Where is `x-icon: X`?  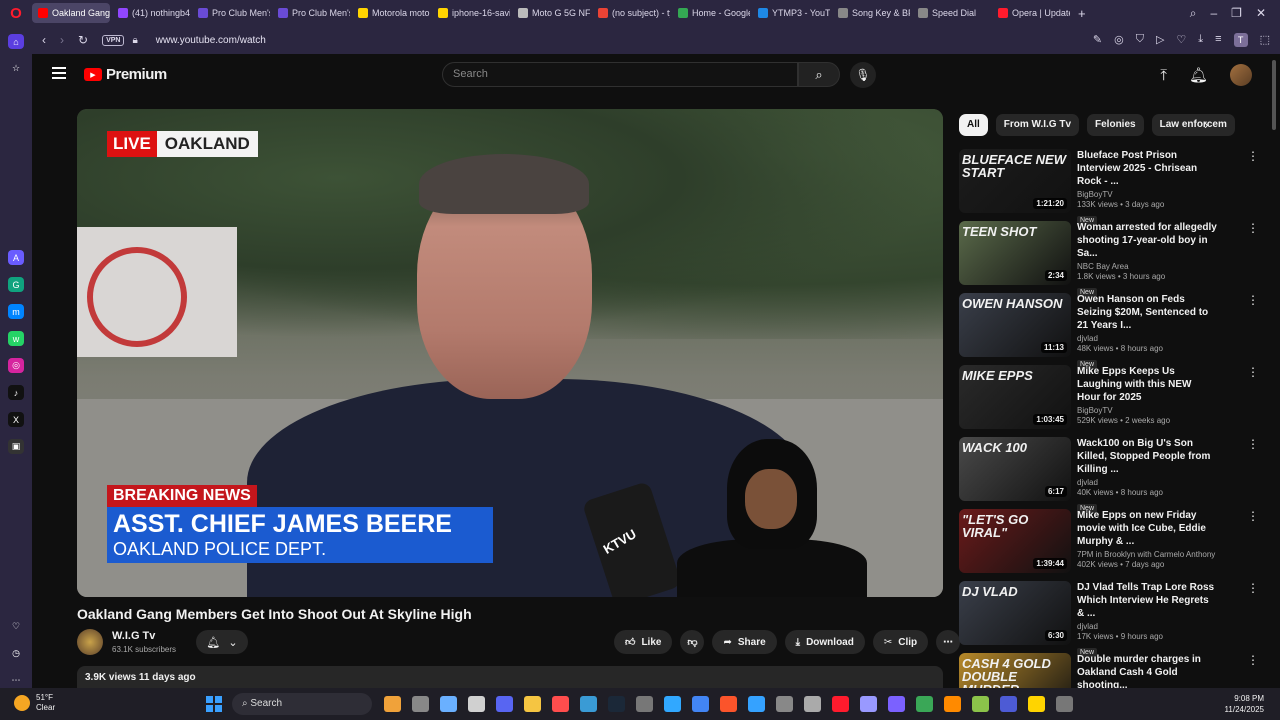 x-icon: X is located at coordinates (16, 420).